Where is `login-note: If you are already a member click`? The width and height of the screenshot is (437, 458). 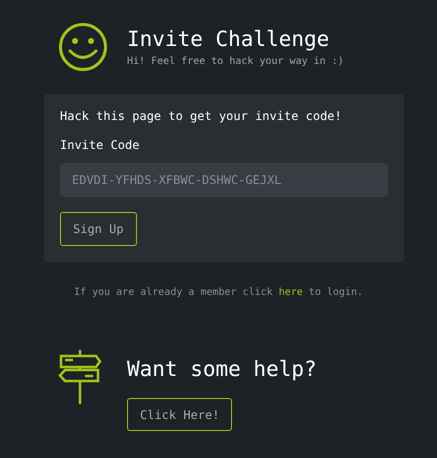 login-note: If you are already a member click is located at coordinates (173, 293).